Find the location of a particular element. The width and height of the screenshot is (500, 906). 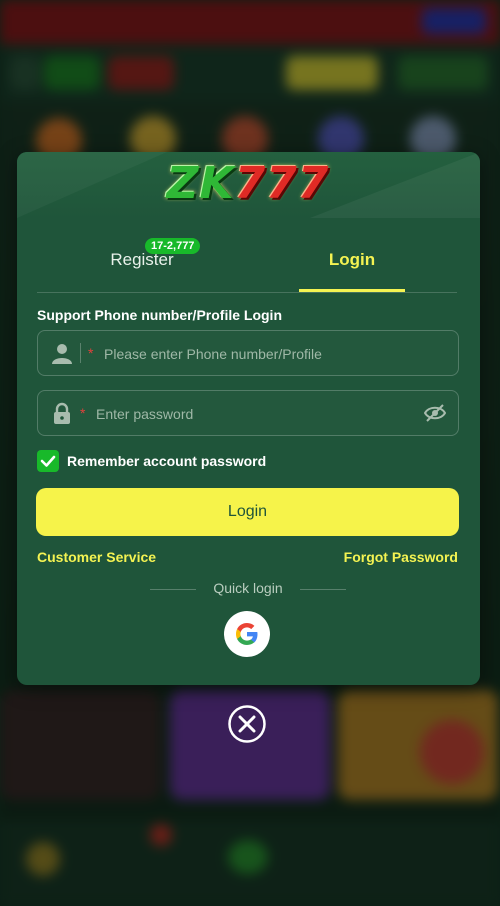

login-button: Login is located at coordinates (247, 512).